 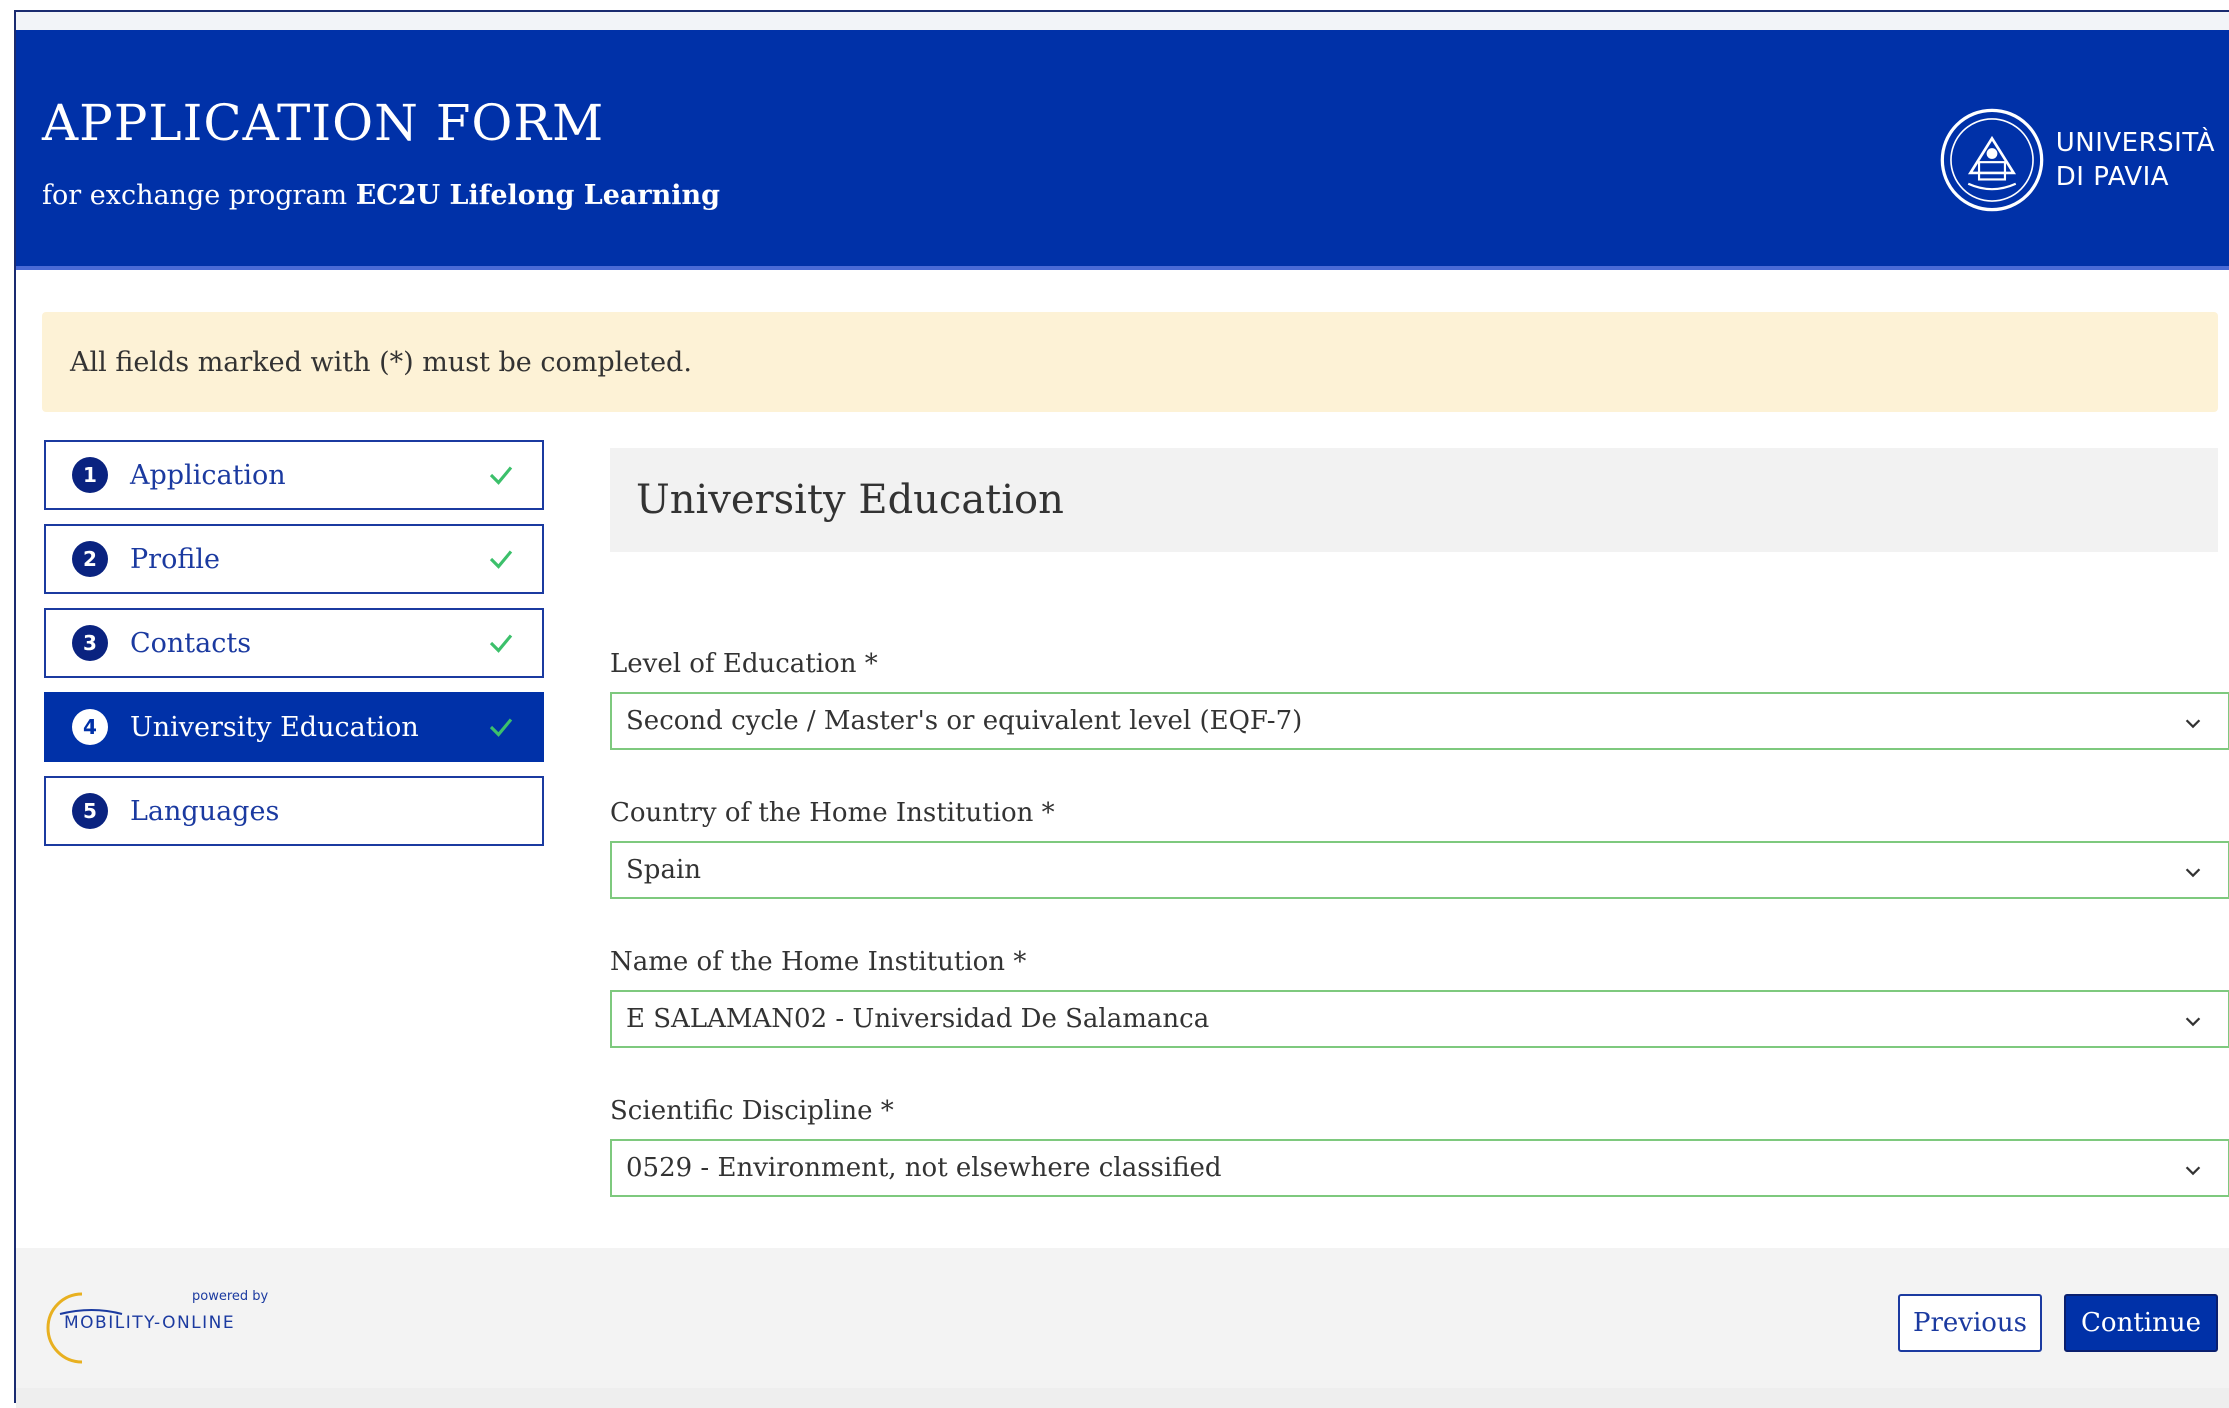 I want to click on step-languages: 5 Languages, so click(x=294, y=811).